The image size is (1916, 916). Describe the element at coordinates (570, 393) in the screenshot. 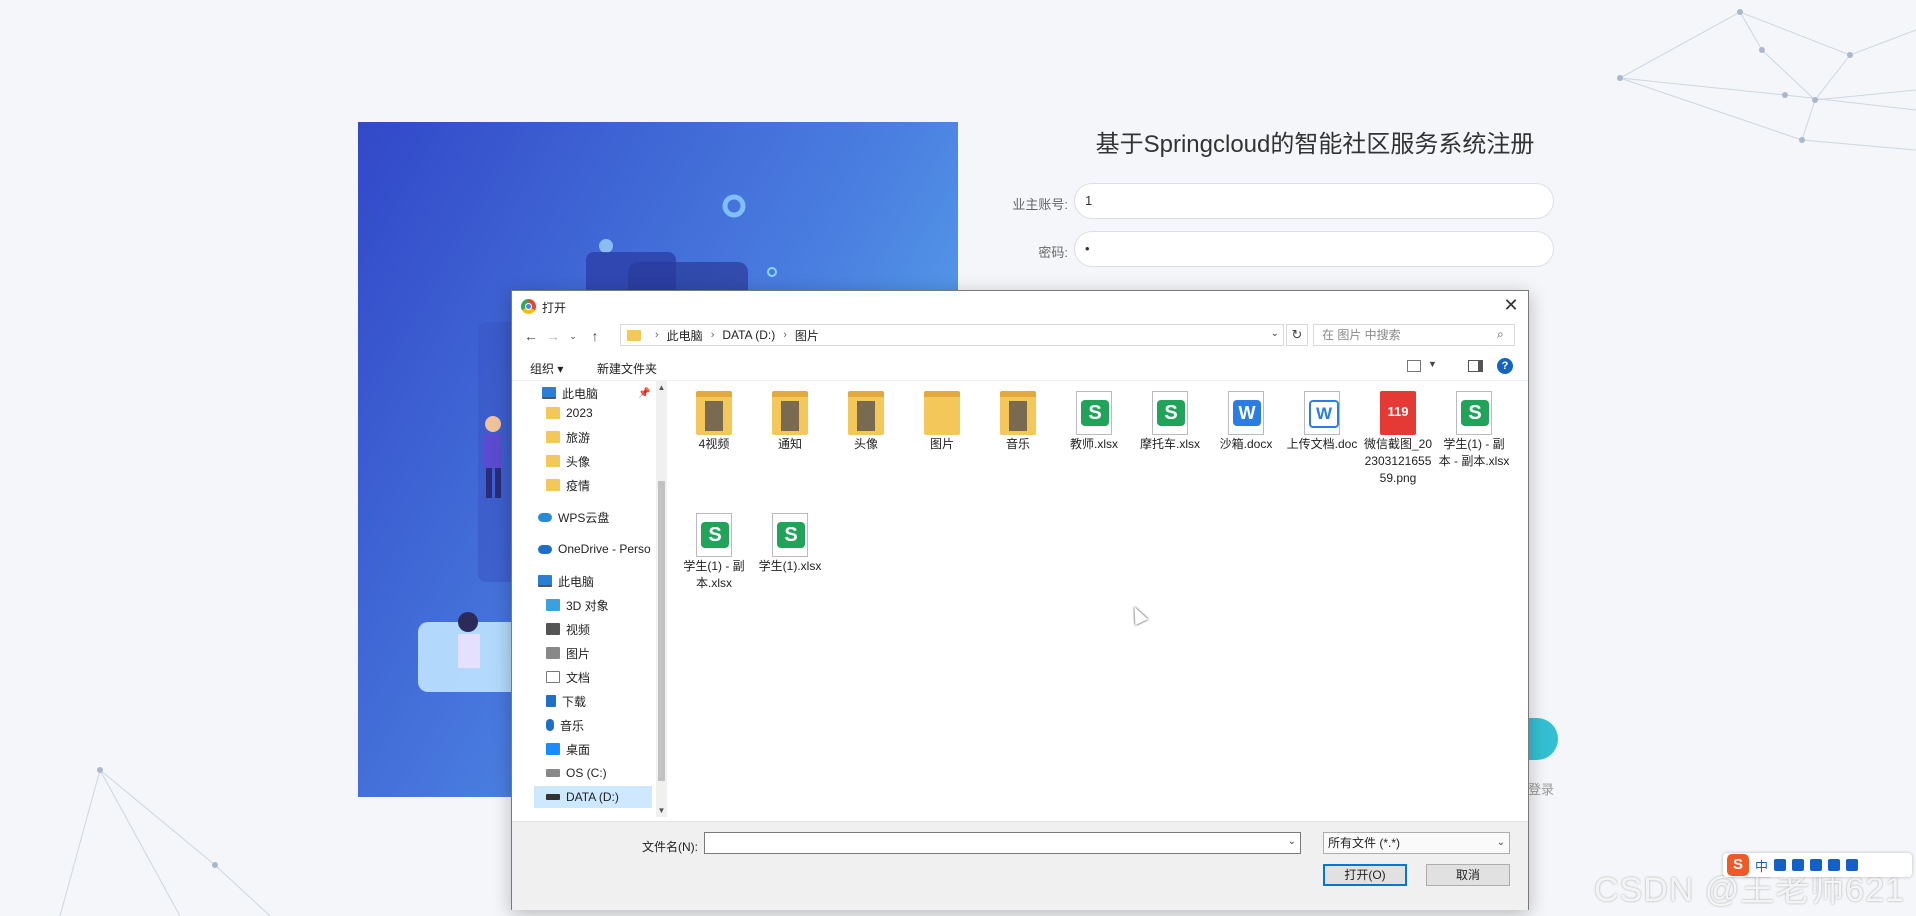

I see `nav-item-this-pc-quick: 此电脑` at that location.